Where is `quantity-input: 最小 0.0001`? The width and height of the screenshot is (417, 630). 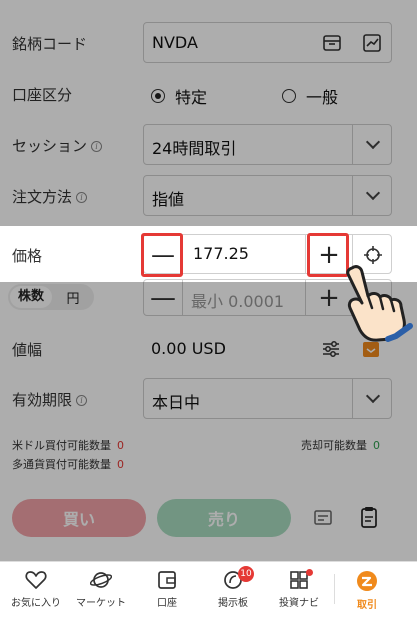
quantity-input: 最小 0.0001 is located at coordinates (244, 297).